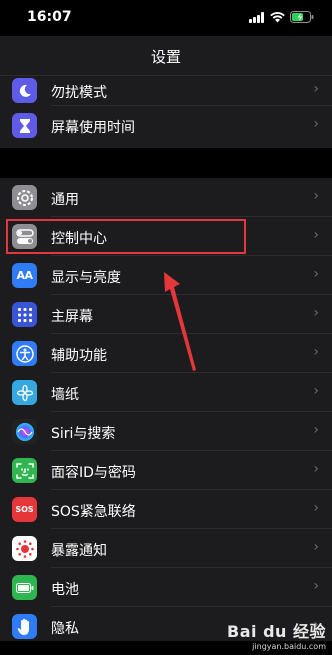  Describe the element at coordinates (79, 356) in the screenshot. I see `settings-item-label: 辅助功能` at that location.